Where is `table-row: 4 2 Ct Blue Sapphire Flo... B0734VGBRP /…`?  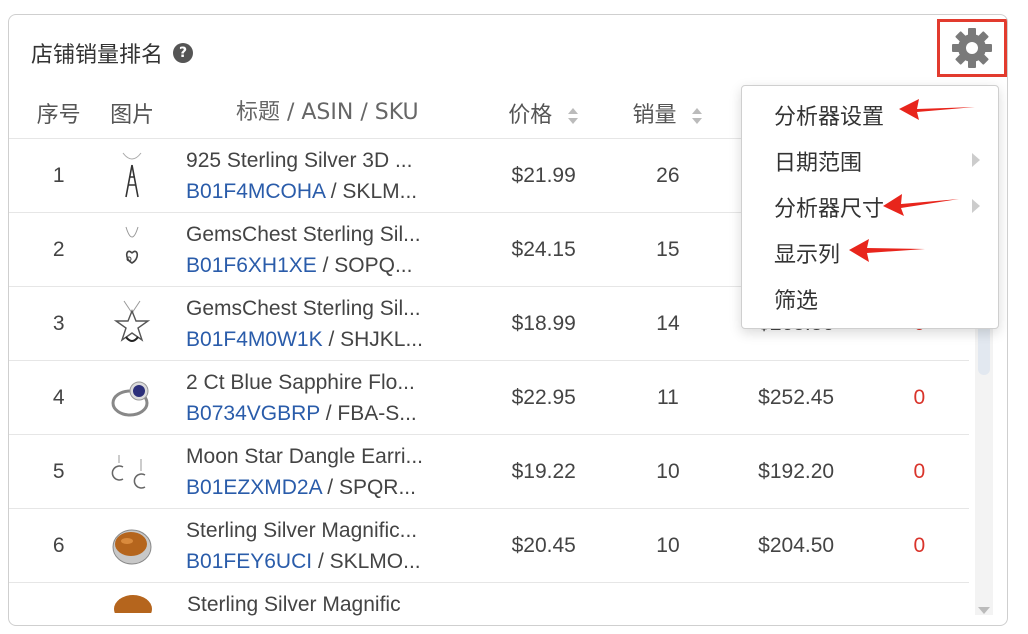 table-row: 4 2 Ct Blue Sapphire Flo... B0734VGBRP /… is located at coordinates (489, 398).